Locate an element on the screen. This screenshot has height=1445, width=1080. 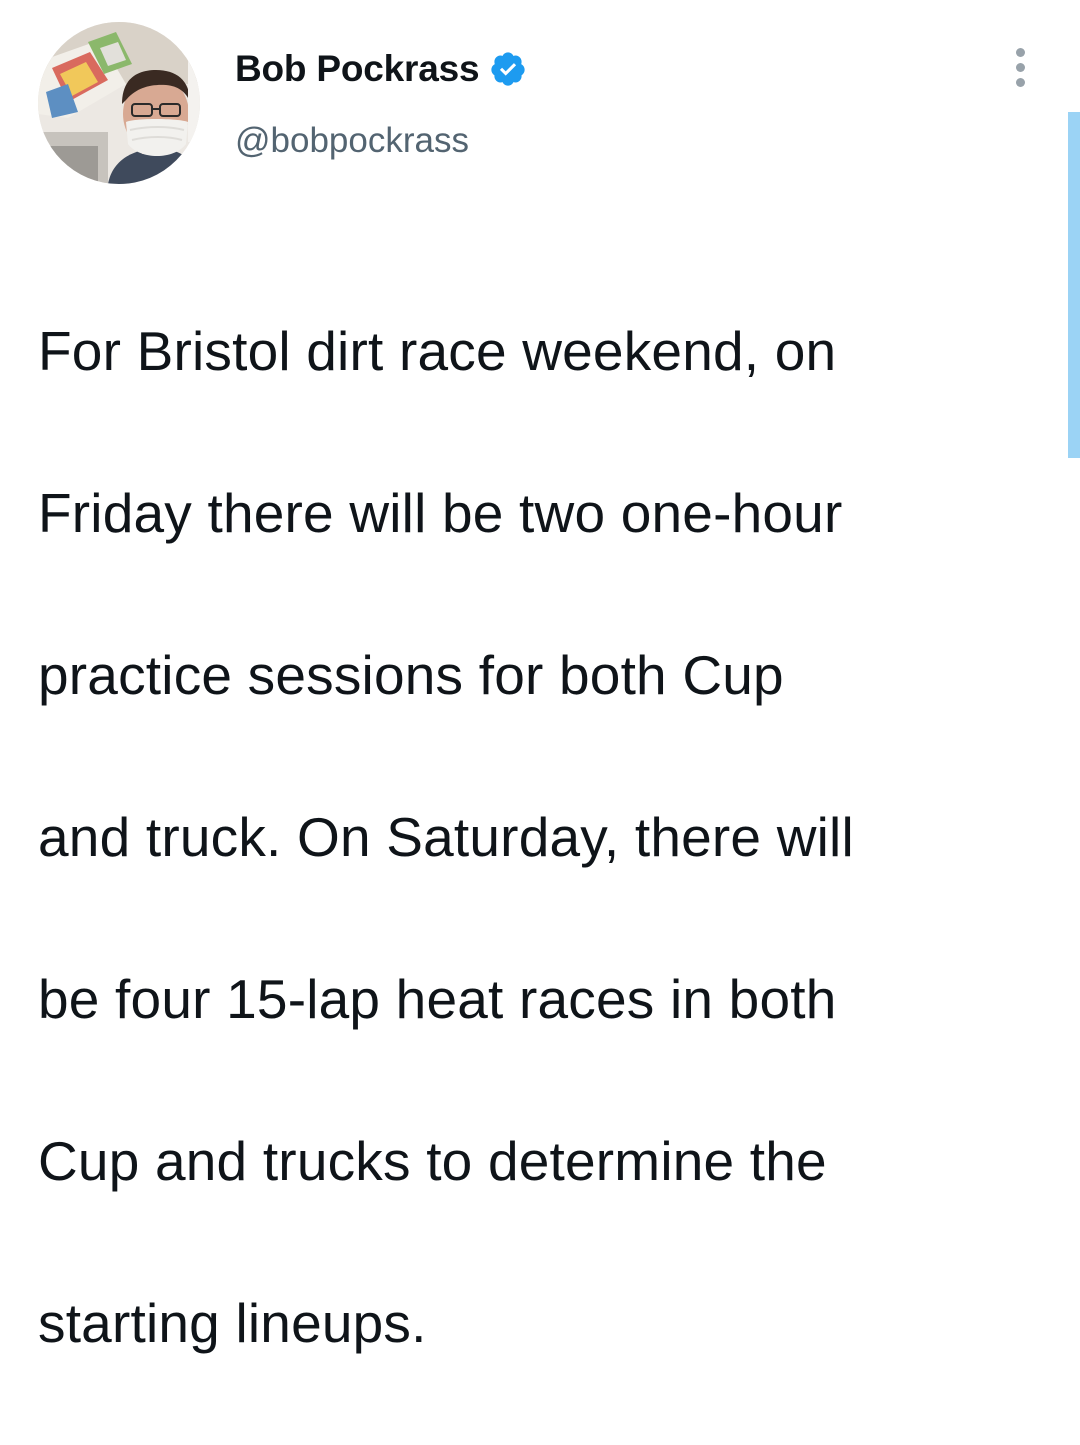
avatar is located at coordinates (119, 103).